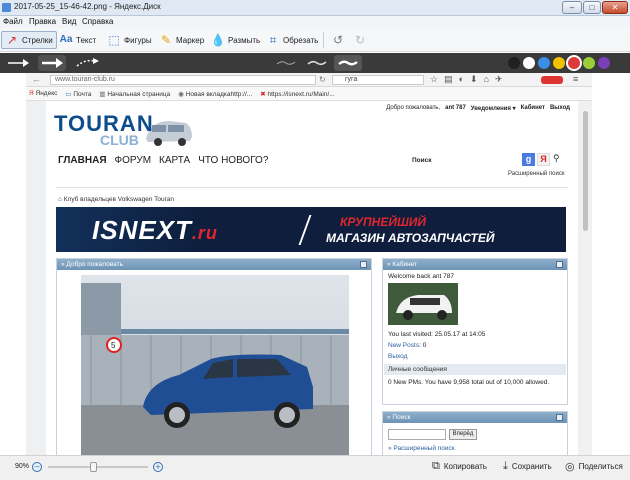 This screenshot has width=630, height=480. Describe the element at coordinates (575, 79) in the screenshot. I see `hamburger-menu-icon: ≡` at that location.